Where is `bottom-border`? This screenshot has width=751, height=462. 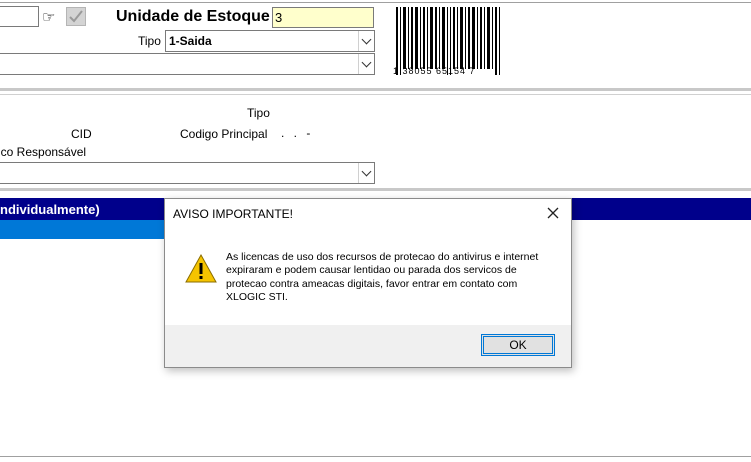
bottom-border is located at coordinates (375, 456).